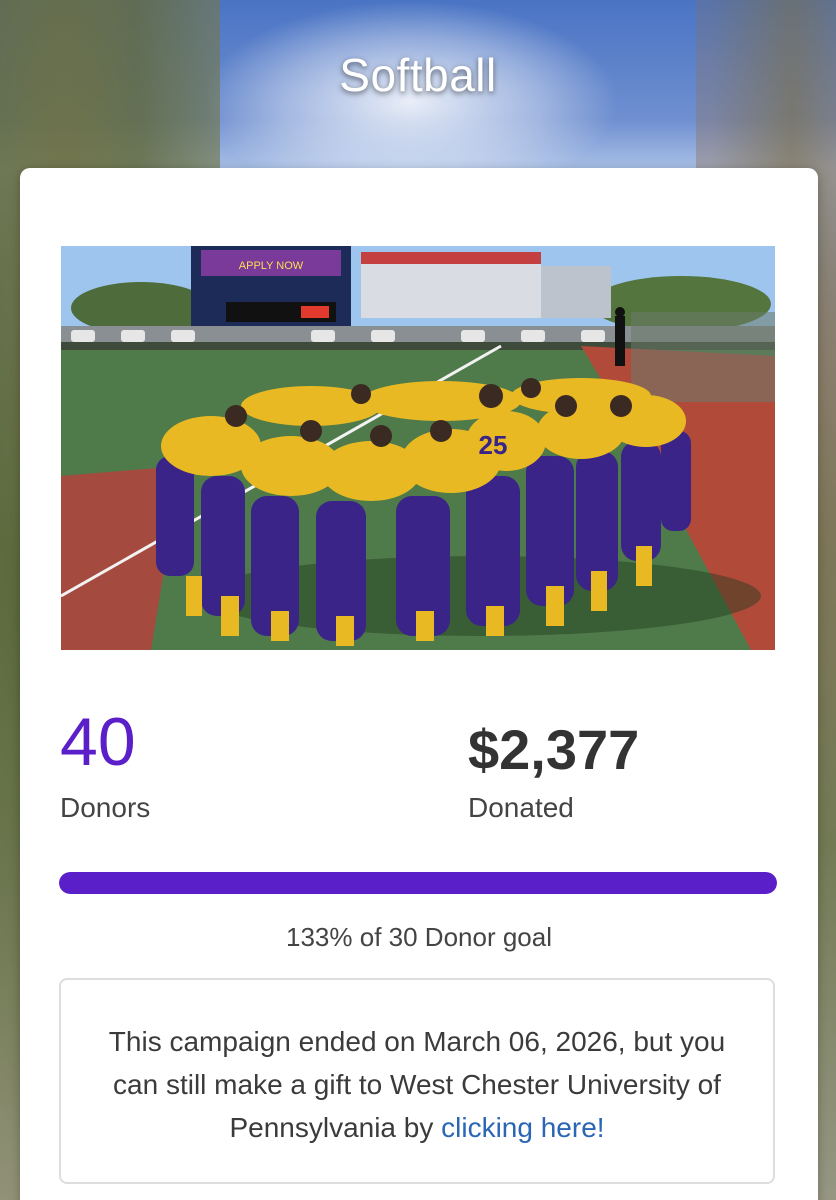 This screenshot has height=1200, width=836. What do you see at coordinates (522, 1127) in the screenshot?
I see `give-link: clicking here!` at bounding box center [522, 1127].